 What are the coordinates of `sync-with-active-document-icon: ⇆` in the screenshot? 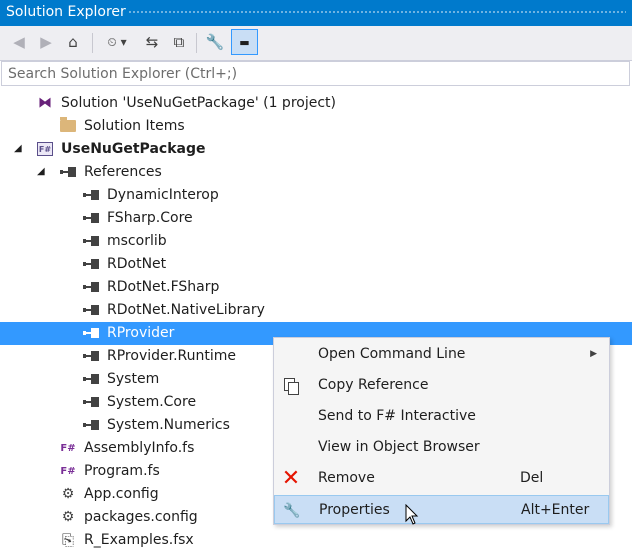 It's located at (152, 42).